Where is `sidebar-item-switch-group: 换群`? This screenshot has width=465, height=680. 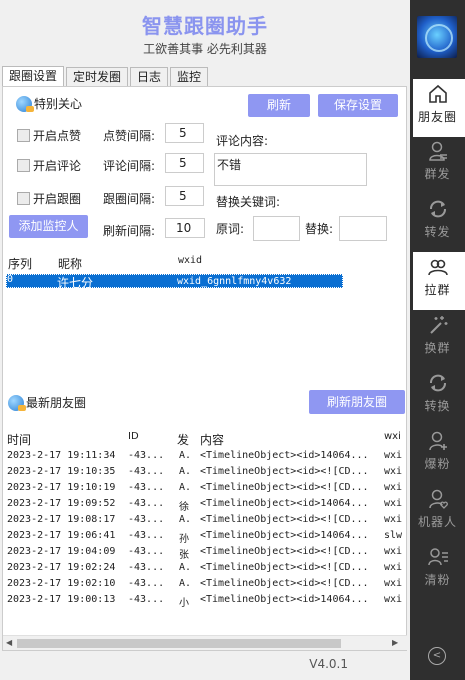
sidebar-item-switch-group: 换群 is located at coordinates (437, 339).